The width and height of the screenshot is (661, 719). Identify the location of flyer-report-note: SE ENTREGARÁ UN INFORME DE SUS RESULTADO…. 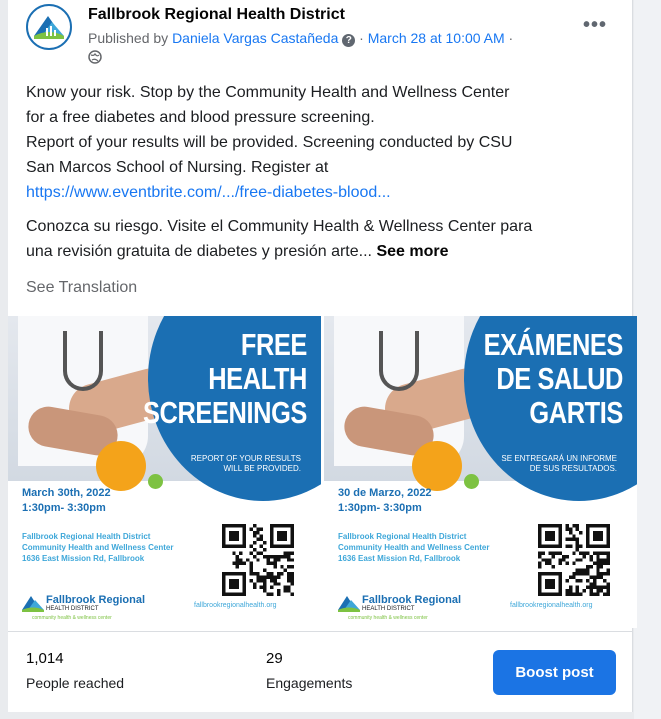
(547, 464).